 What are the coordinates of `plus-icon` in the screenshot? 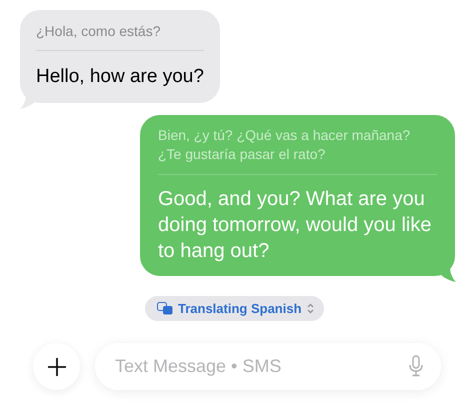 It's located at (56, 366).